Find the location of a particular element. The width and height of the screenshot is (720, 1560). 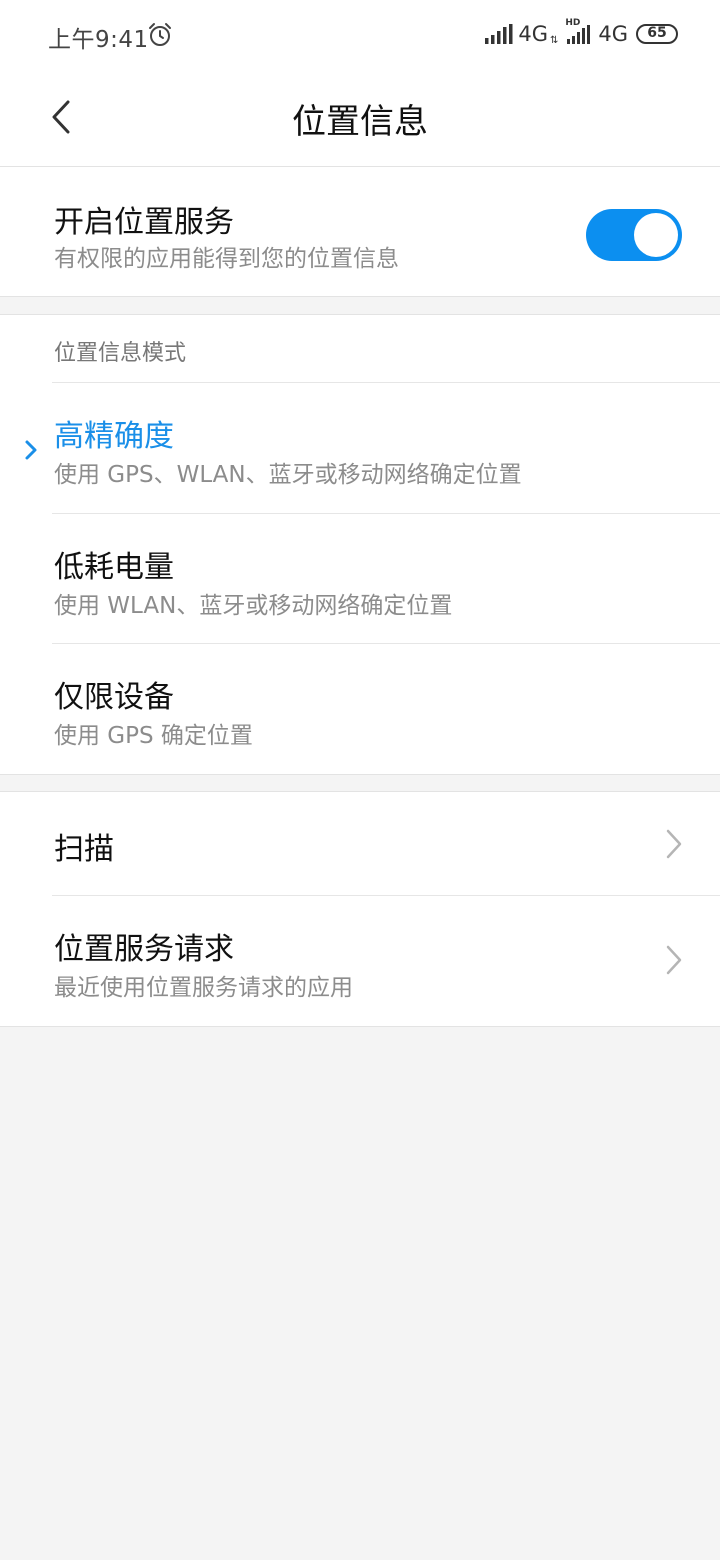

battery-level: 65 is located at coordinates (657, 33).